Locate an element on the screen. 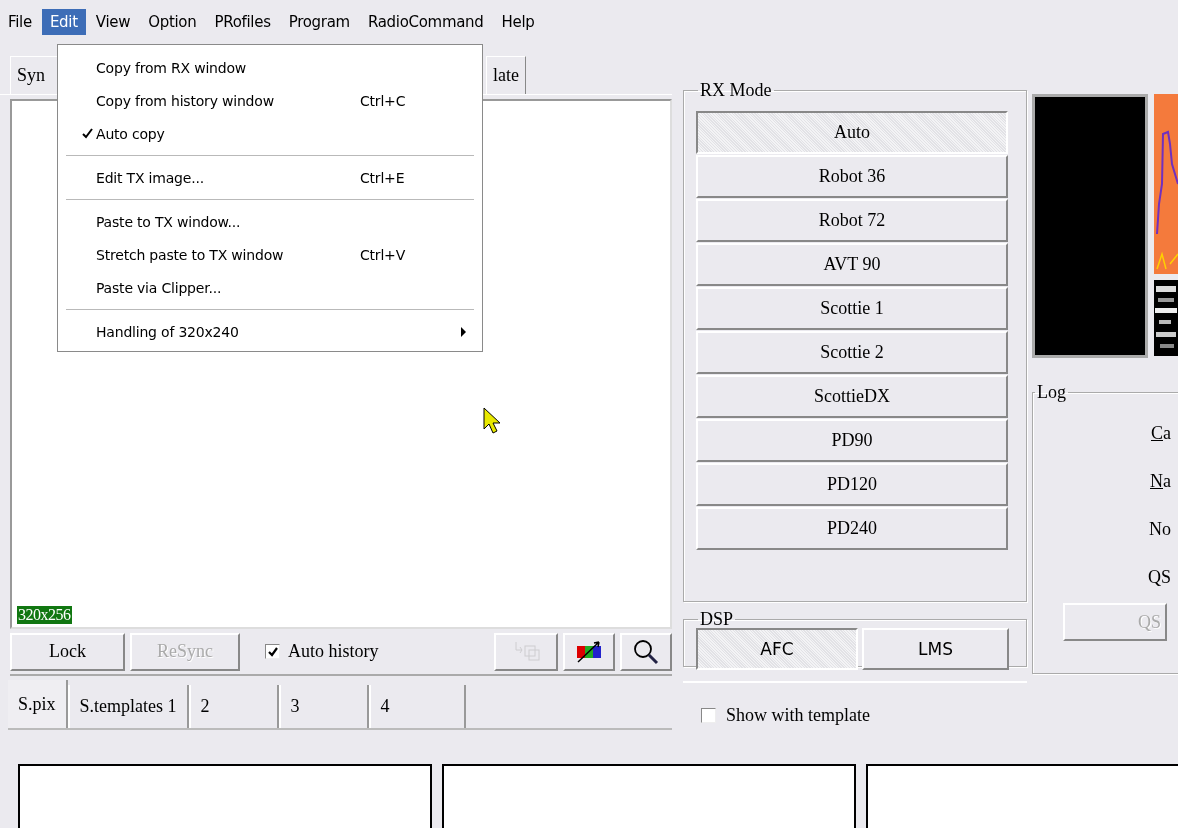 This screenshot has height=828, width=1178. tab: late is located at coordinates (506, 75).